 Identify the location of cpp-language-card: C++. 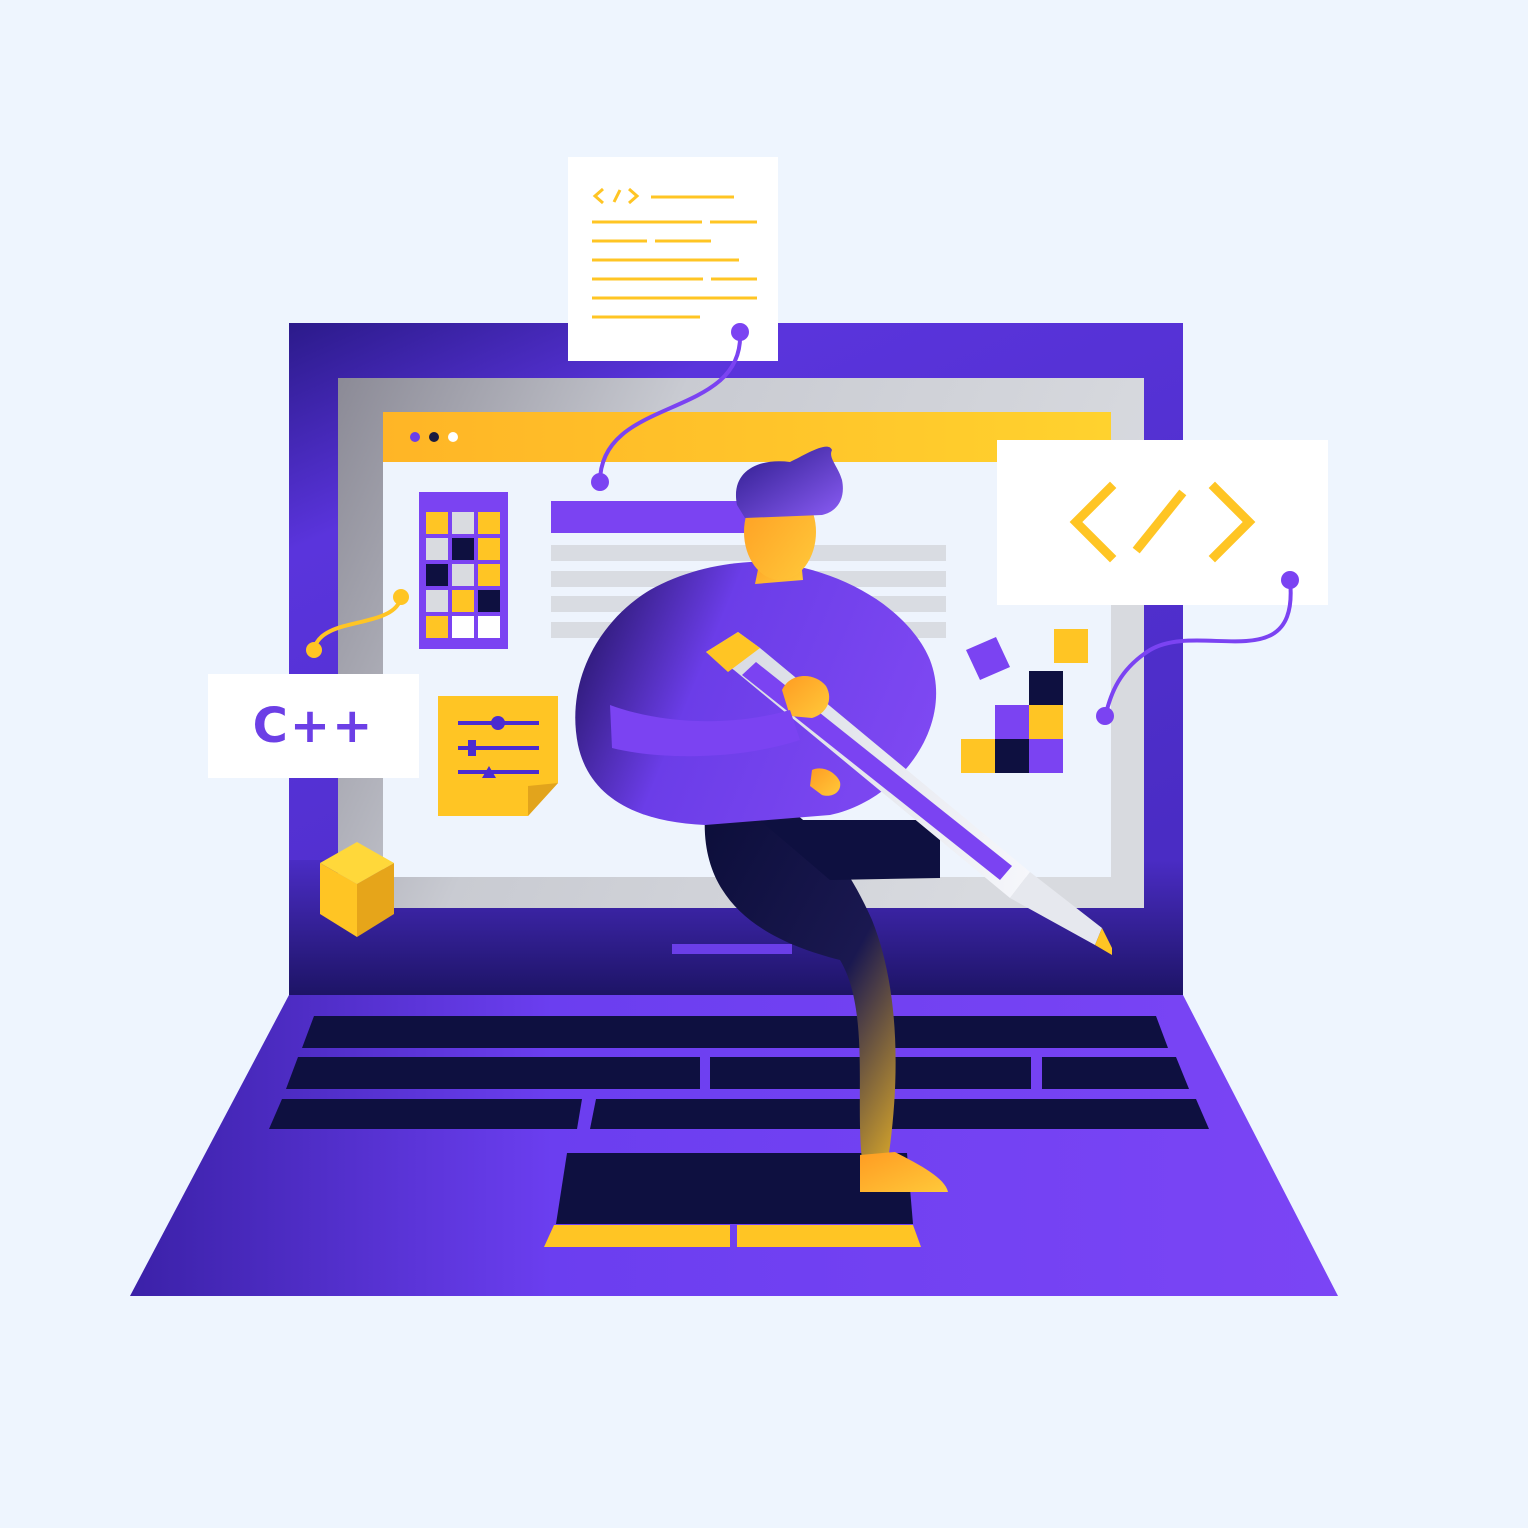
(313, 726).